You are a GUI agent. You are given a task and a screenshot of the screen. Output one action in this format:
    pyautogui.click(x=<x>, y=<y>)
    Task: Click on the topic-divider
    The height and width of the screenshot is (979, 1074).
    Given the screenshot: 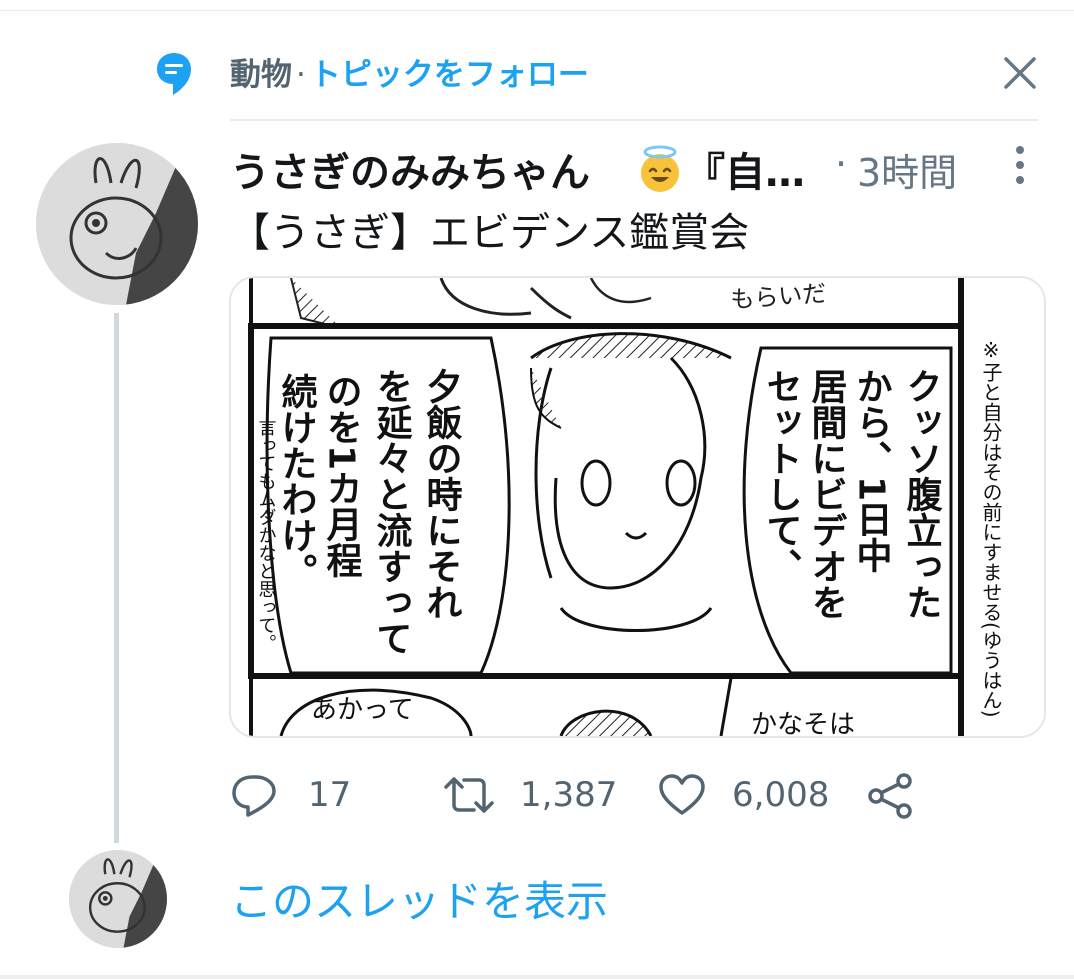 What is the action you would take?
    pyautogui.click(x=634, y=120)
    